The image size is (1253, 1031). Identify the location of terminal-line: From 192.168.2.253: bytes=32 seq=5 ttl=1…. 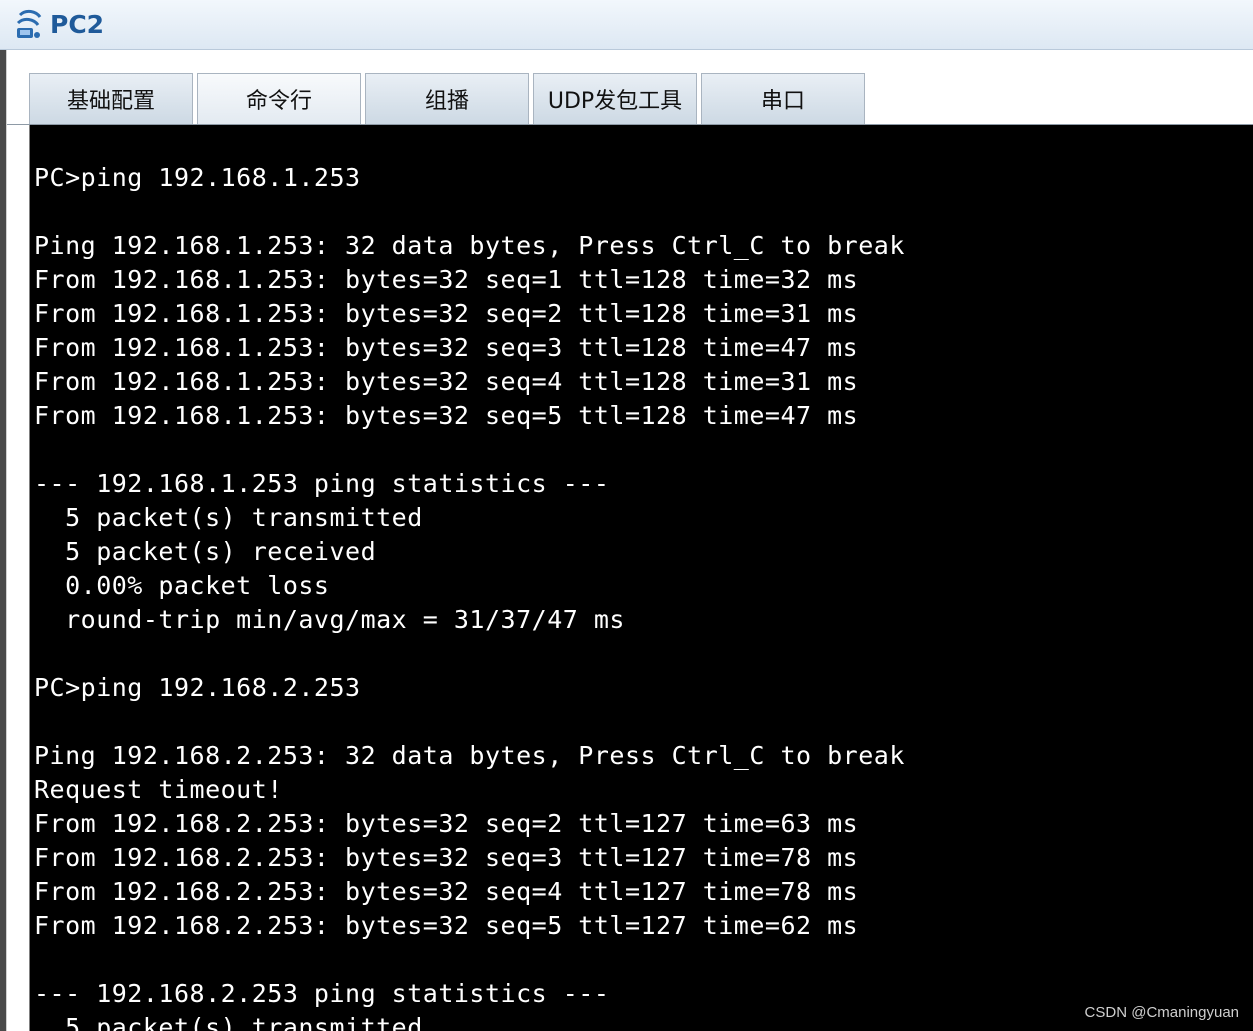
(446, 925).